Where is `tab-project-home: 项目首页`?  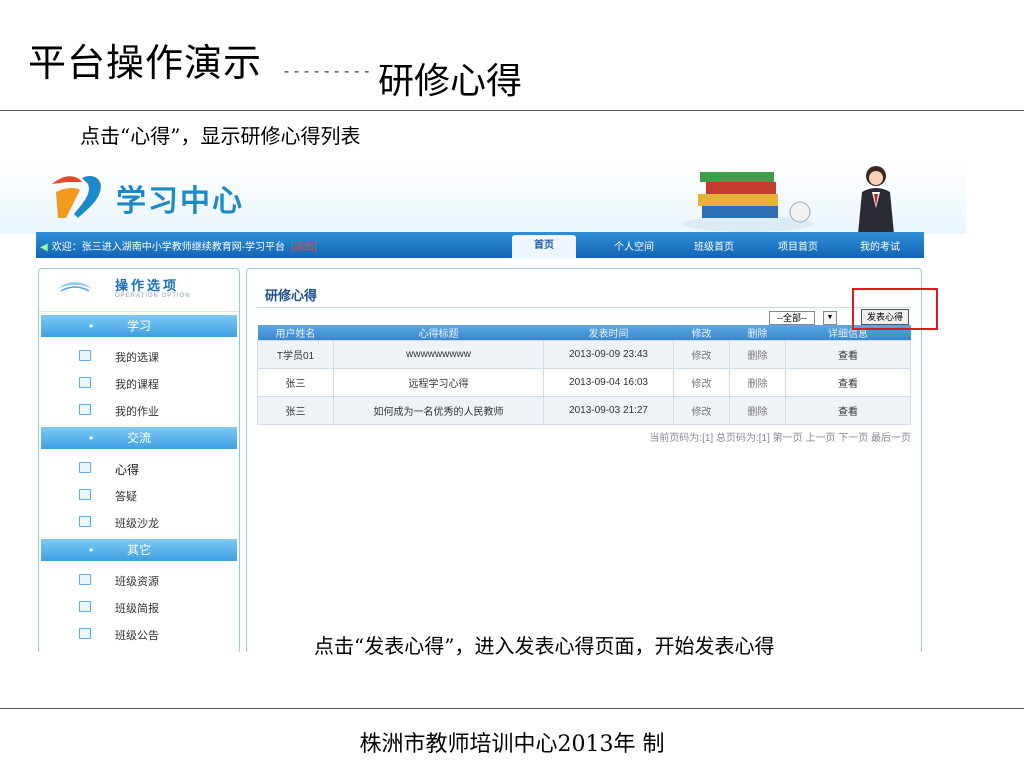
tab-project-home: 项目首页 is located at coordinates (798, 245).